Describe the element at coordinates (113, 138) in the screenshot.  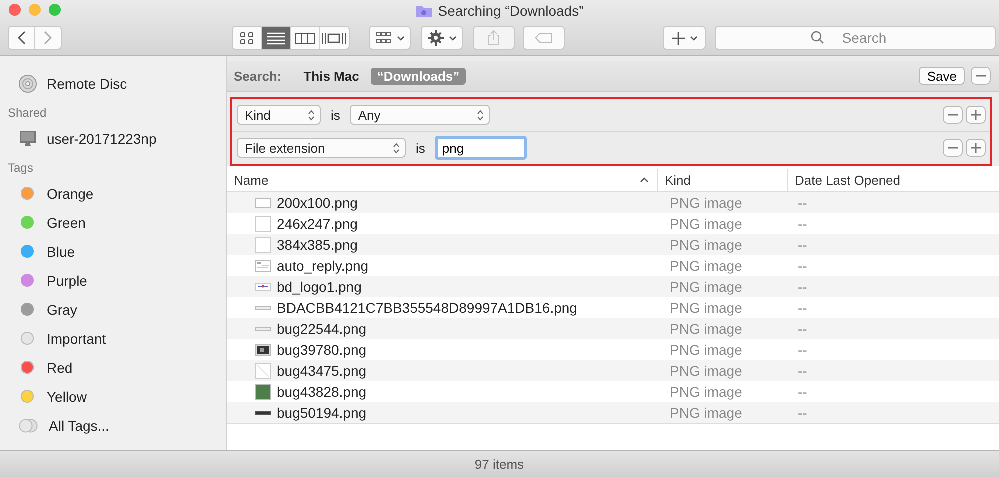
I see `sidebar-item: user-20171223np` at that location.